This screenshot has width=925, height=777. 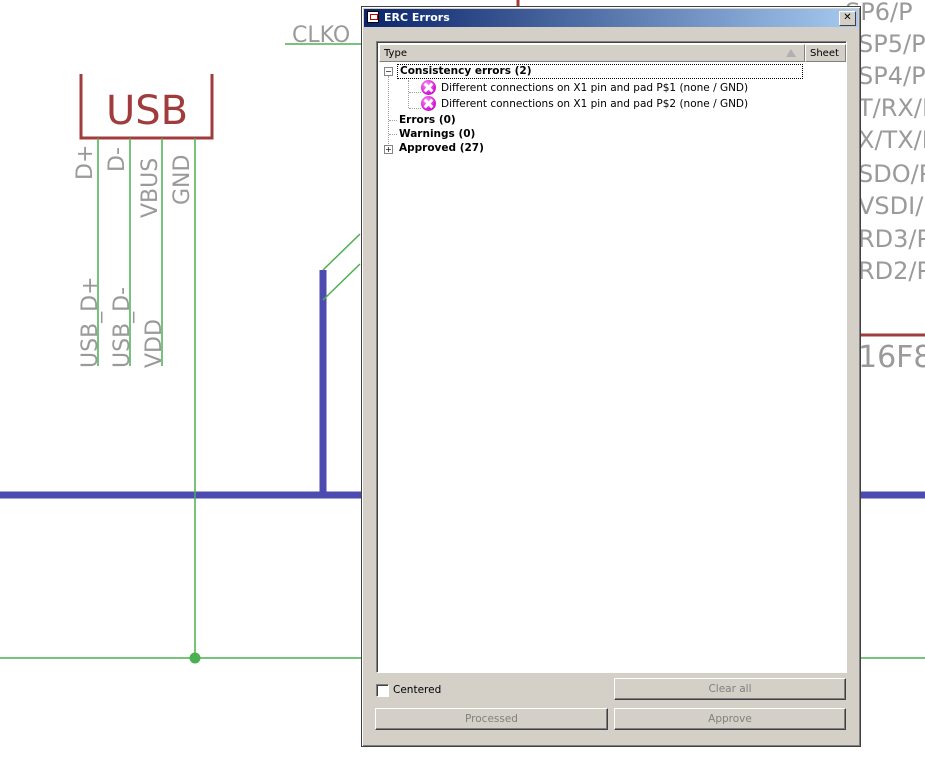 I want to click on pin-label-dminus: D-, so click(x=117, y=159).